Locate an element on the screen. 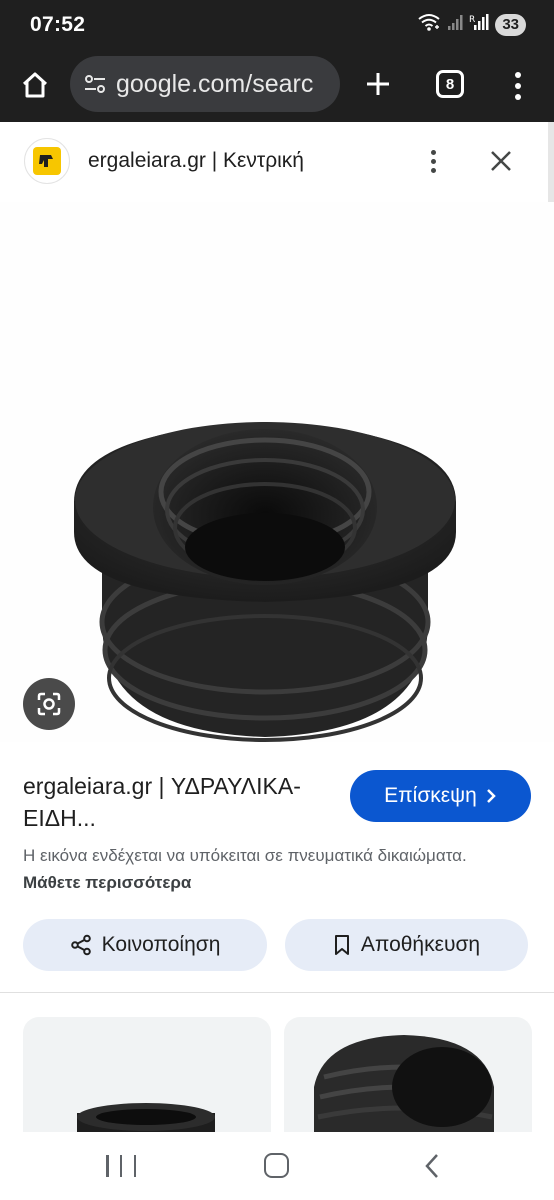  visit-label: Επίσκεψη is located at coordinates (430, 795).